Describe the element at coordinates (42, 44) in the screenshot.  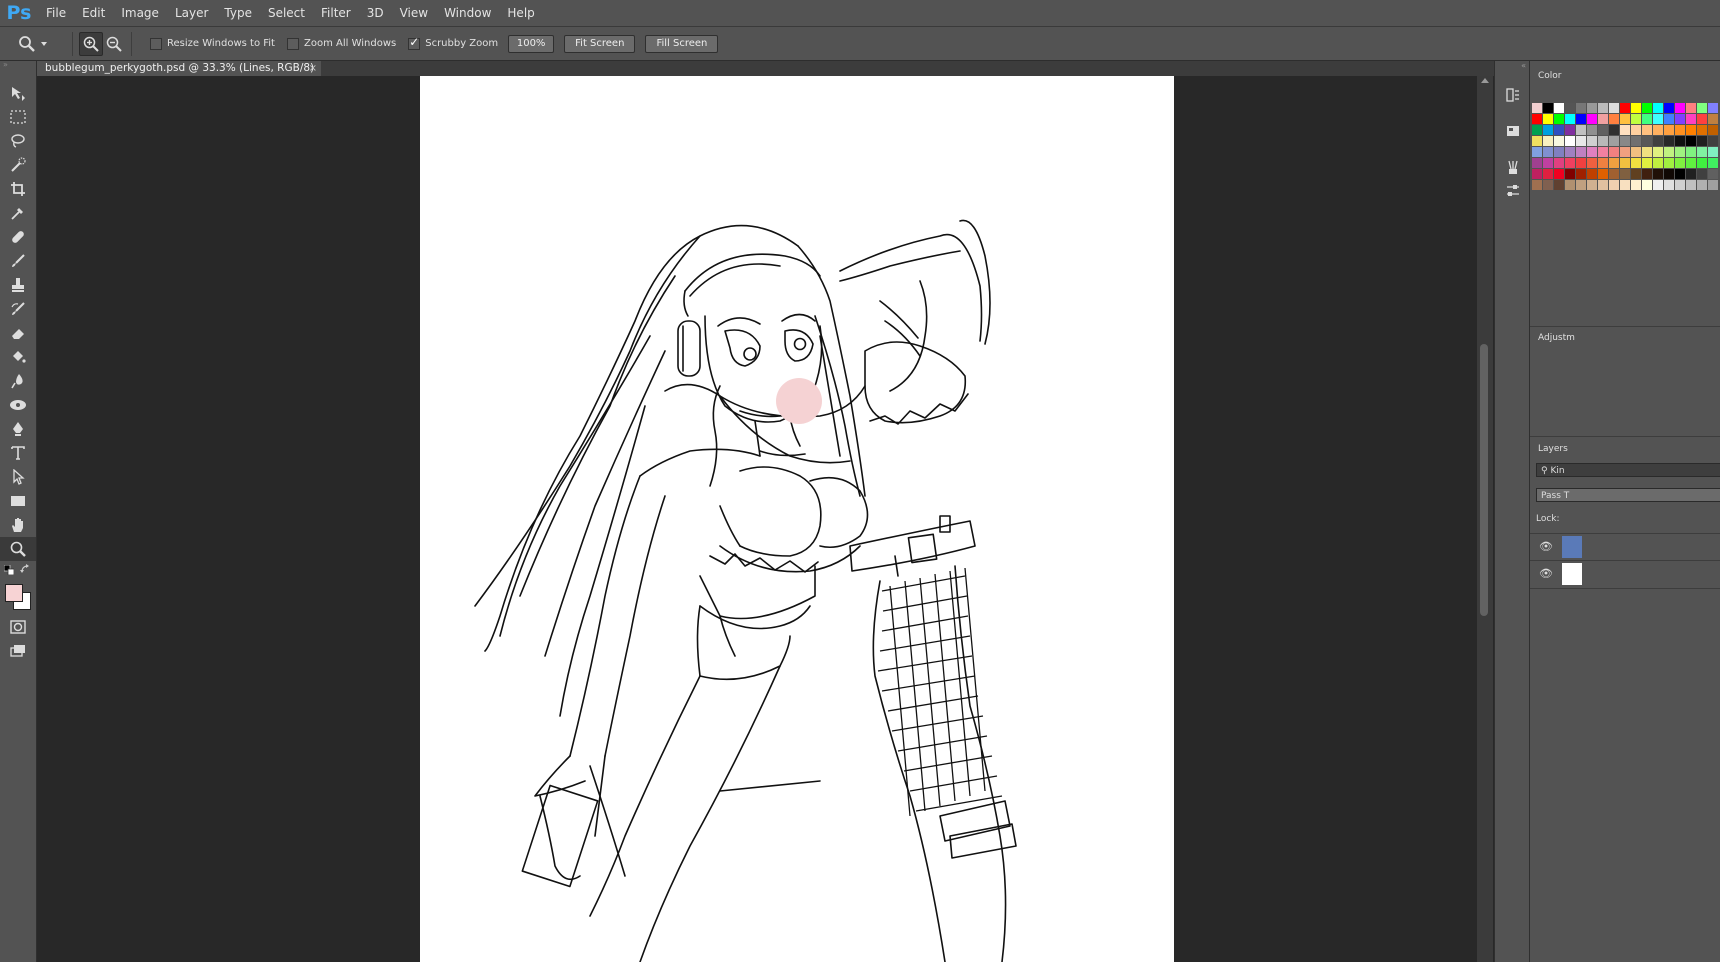
I see `tool-preset-picker` at that location.